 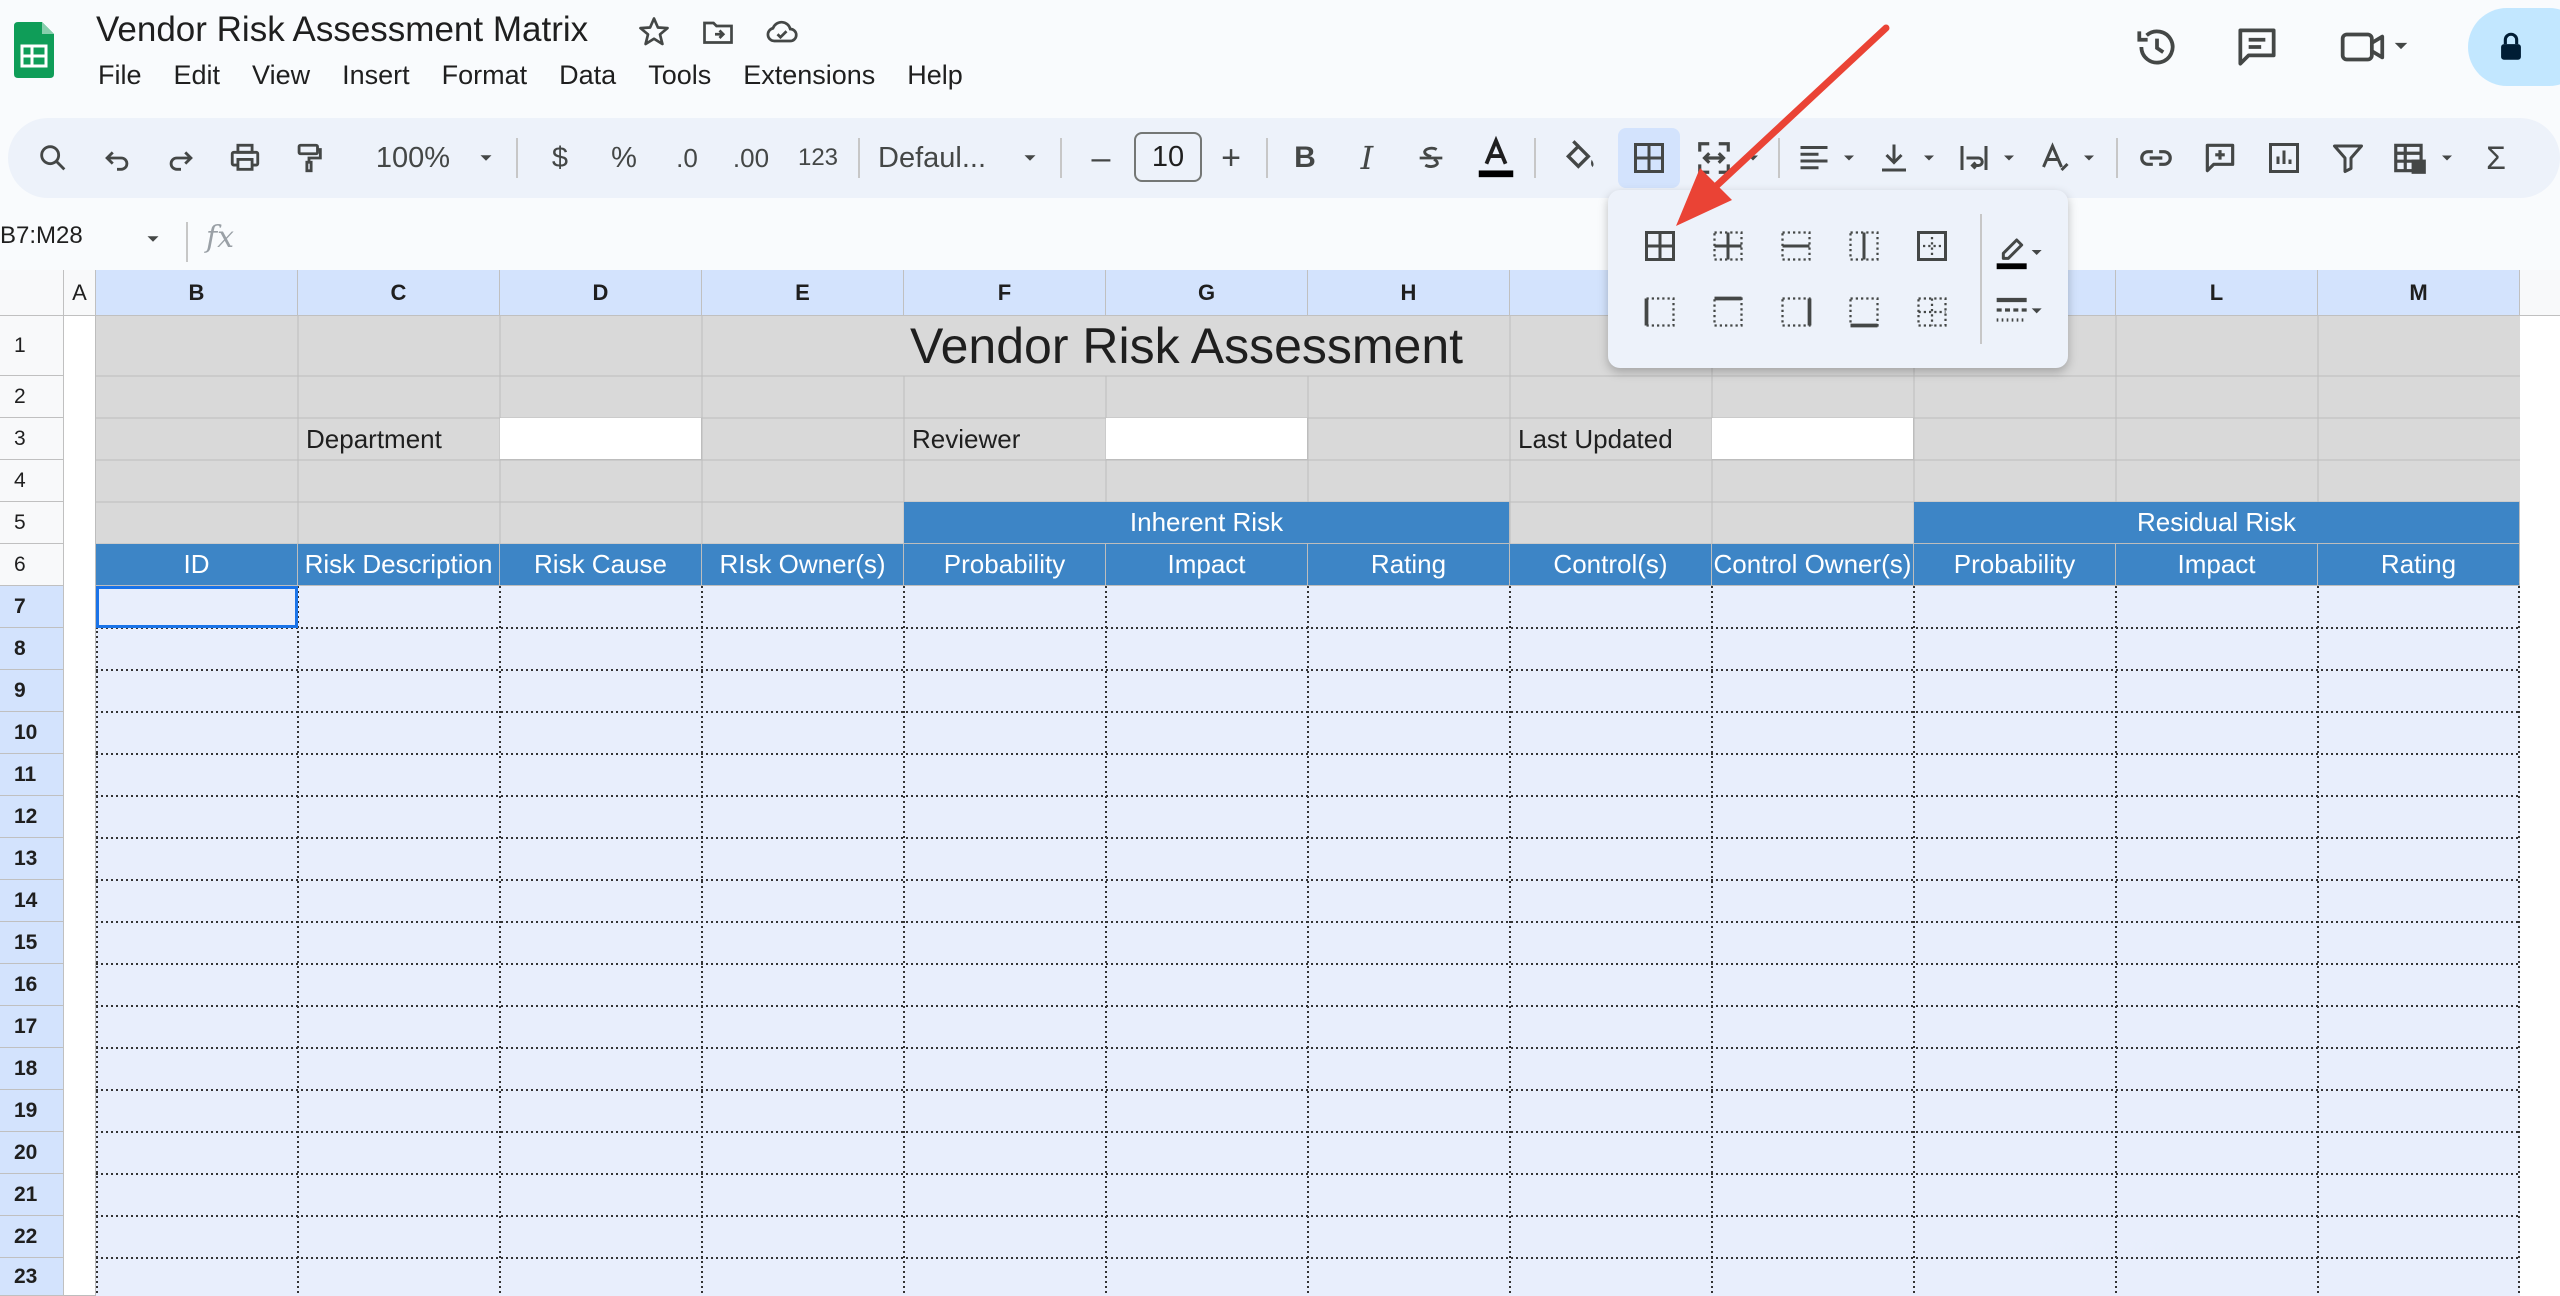 What do you see at coordinates (1101, 158) in the screenshot?
I see `decrease-font-size-button: –` at bounding box center [1101, 158].